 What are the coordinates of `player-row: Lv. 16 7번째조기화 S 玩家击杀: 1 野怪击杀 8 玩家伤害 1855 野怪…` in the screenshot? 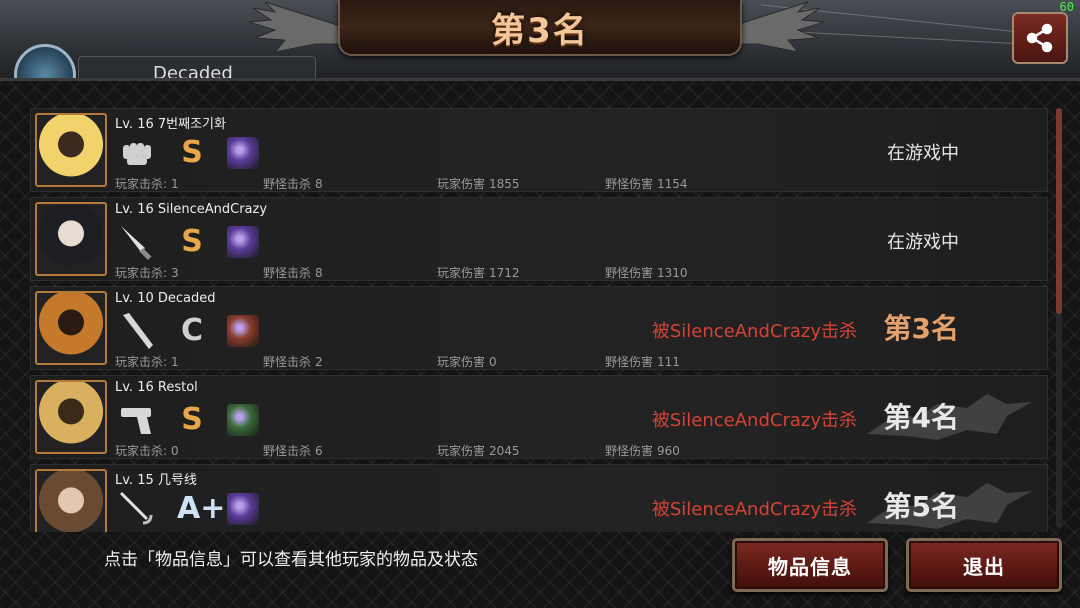 It's located at (539, 150).